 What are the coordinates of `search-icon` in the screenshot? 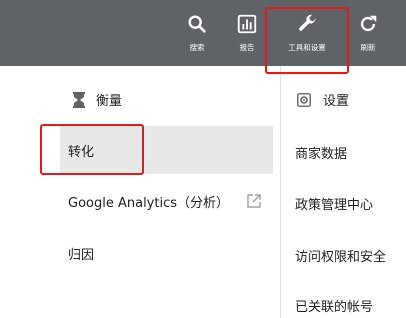 It's located at (197, 24).